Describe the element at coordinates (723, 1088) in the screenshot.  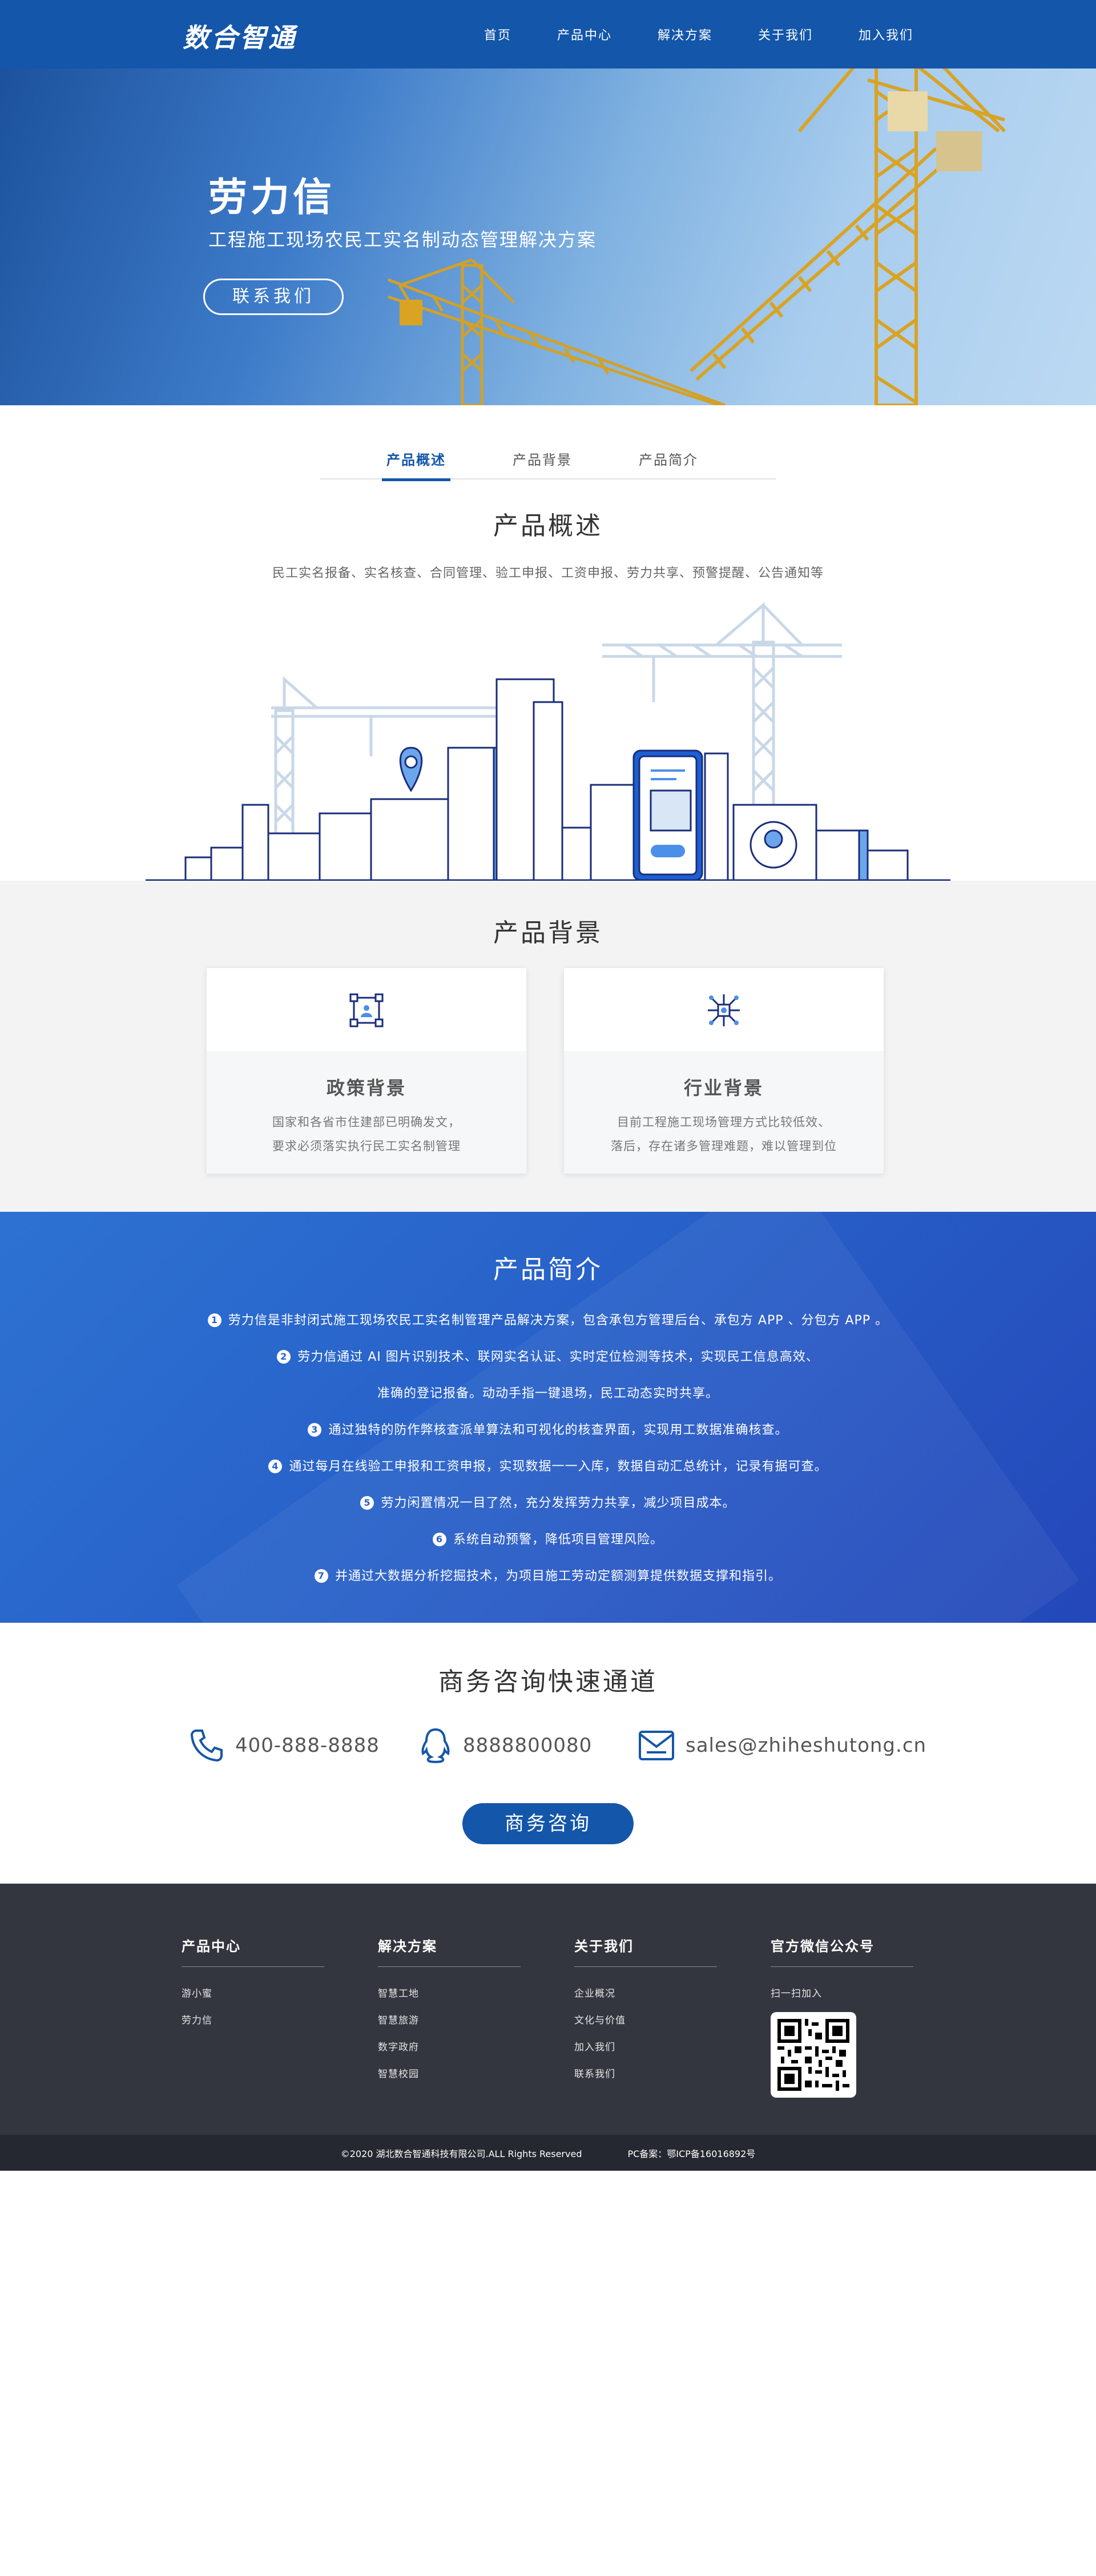
I see `industry-card-title: 行业背景` at that location.